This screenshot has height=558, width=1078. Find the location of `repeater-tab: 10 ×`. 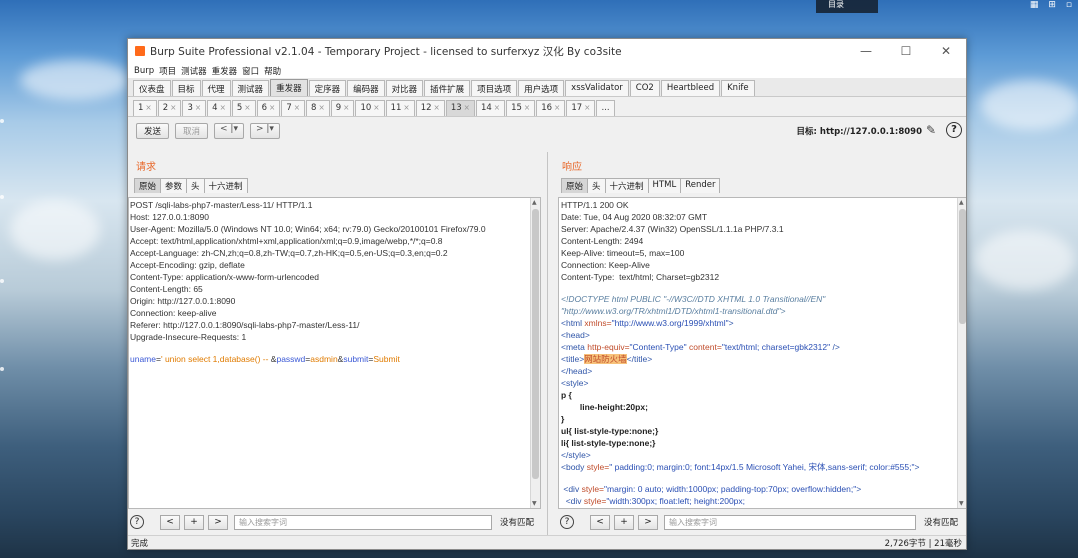

repeater-tab: 10 × is located at coordinates (370, 108).